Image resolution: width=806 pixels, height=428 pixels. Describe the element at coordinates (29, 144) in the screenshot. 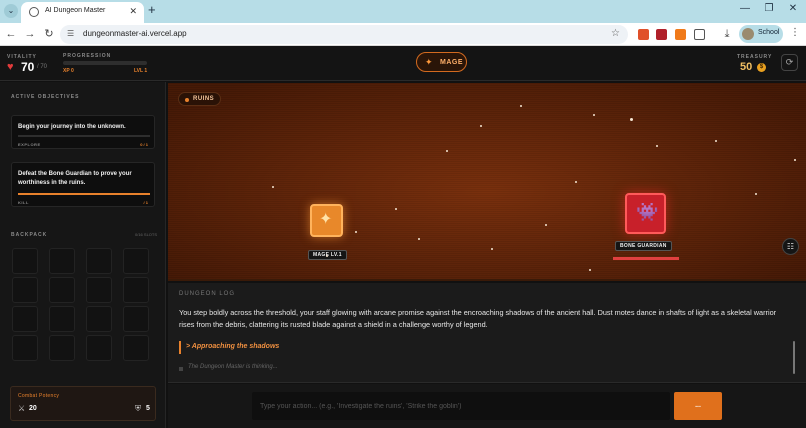

I see `objective-type: EXPLORE` at that location.